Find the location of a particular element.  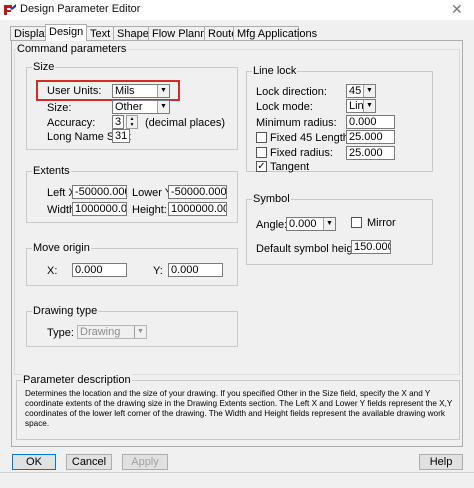

apply-button: Apply is located at coordinates (145, 462).